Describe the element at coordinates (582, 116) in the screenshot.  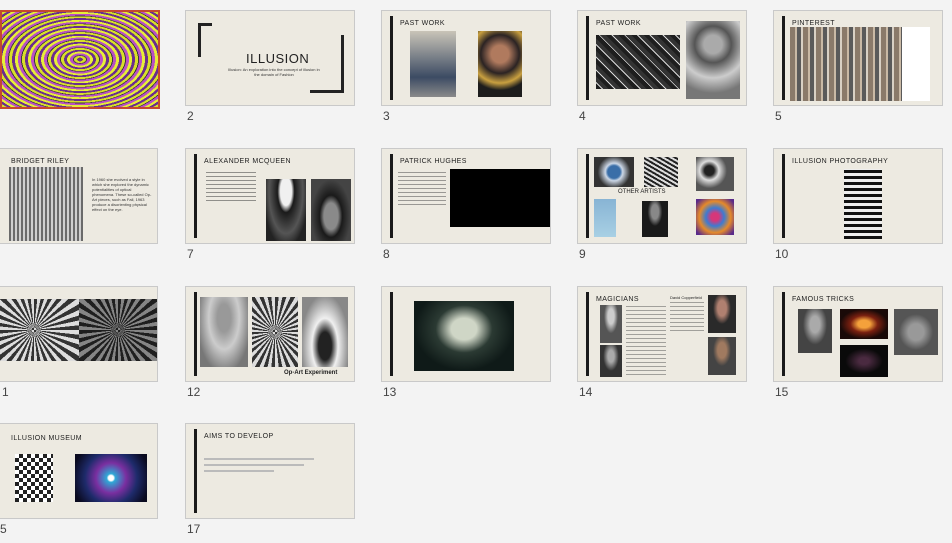
I see `slide-number: 4` at that location.